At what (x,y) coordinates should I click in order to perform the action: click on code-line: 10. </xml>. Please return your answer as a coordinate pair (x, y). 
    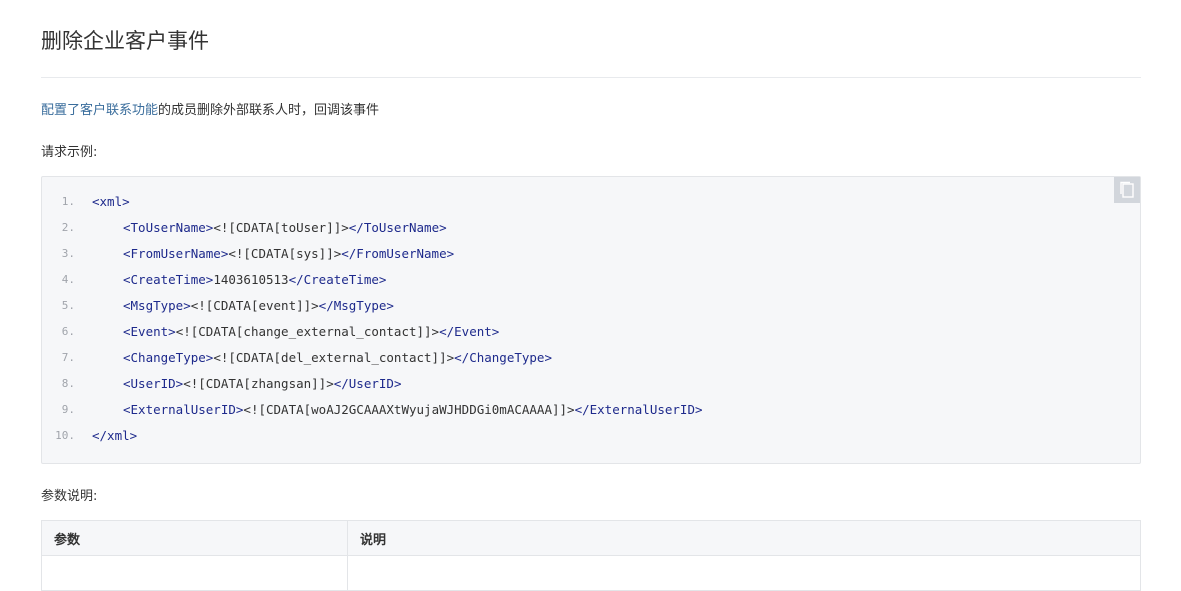
    Looking at the image, I should click on (591, 436).